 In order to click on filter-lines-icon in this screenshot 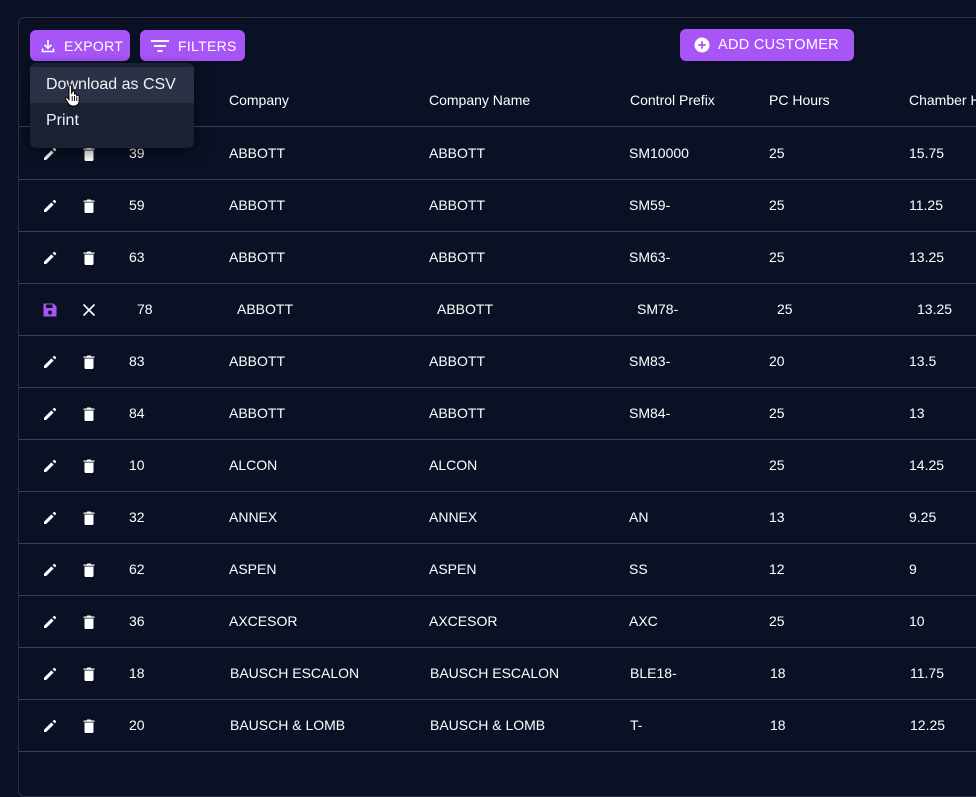, I will do `click(160, 46)`.